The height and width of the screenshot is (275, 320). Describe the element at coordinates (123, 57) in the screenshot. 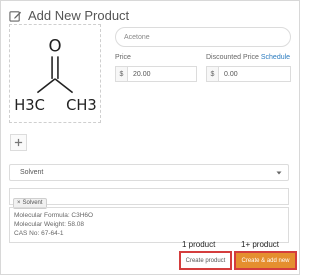

I see `price-label: Price` at that location.